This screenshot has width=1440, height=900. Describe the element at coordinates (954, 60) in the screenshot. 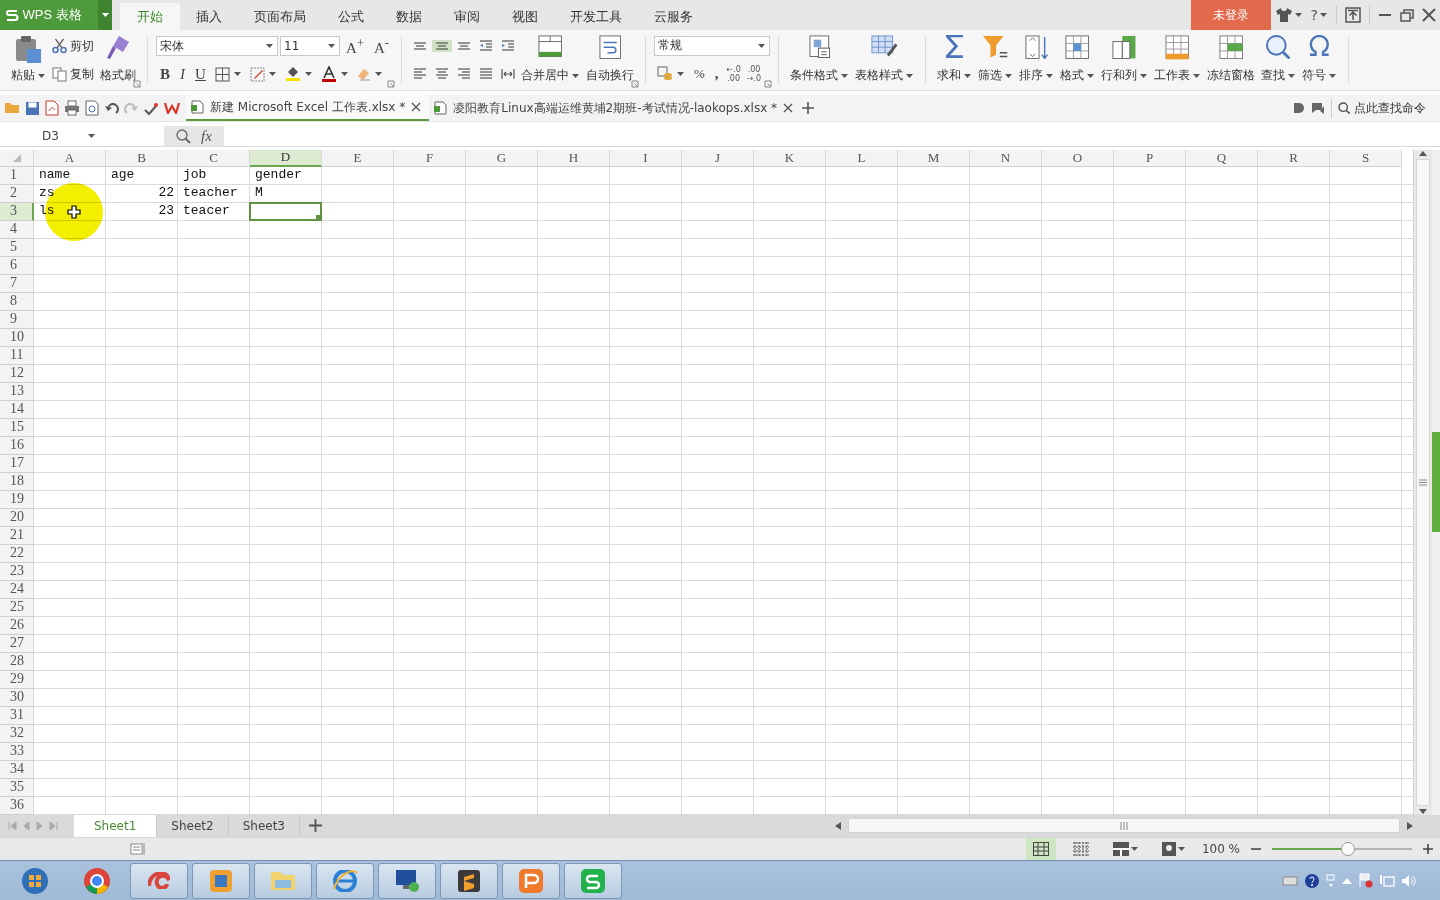

I see `ribbon-button: 求和` at that location.